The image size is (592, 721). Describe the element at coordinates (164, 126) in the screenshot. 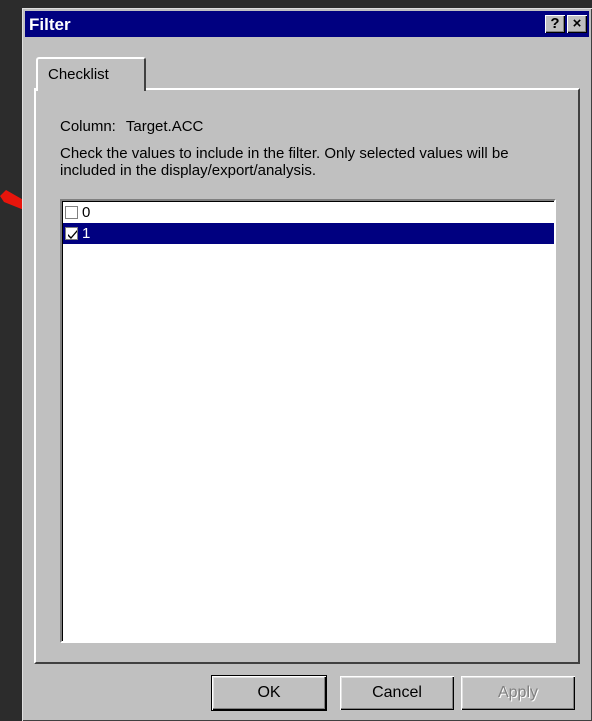

I see `column-value: Target.ACC` at that location.